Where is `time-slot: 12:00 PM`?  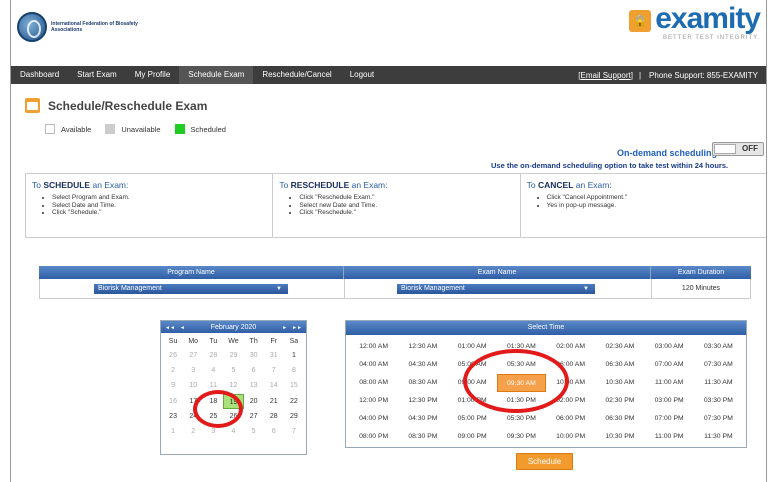 time-slot: 12:00 PM is located at coordinates (373, 401).